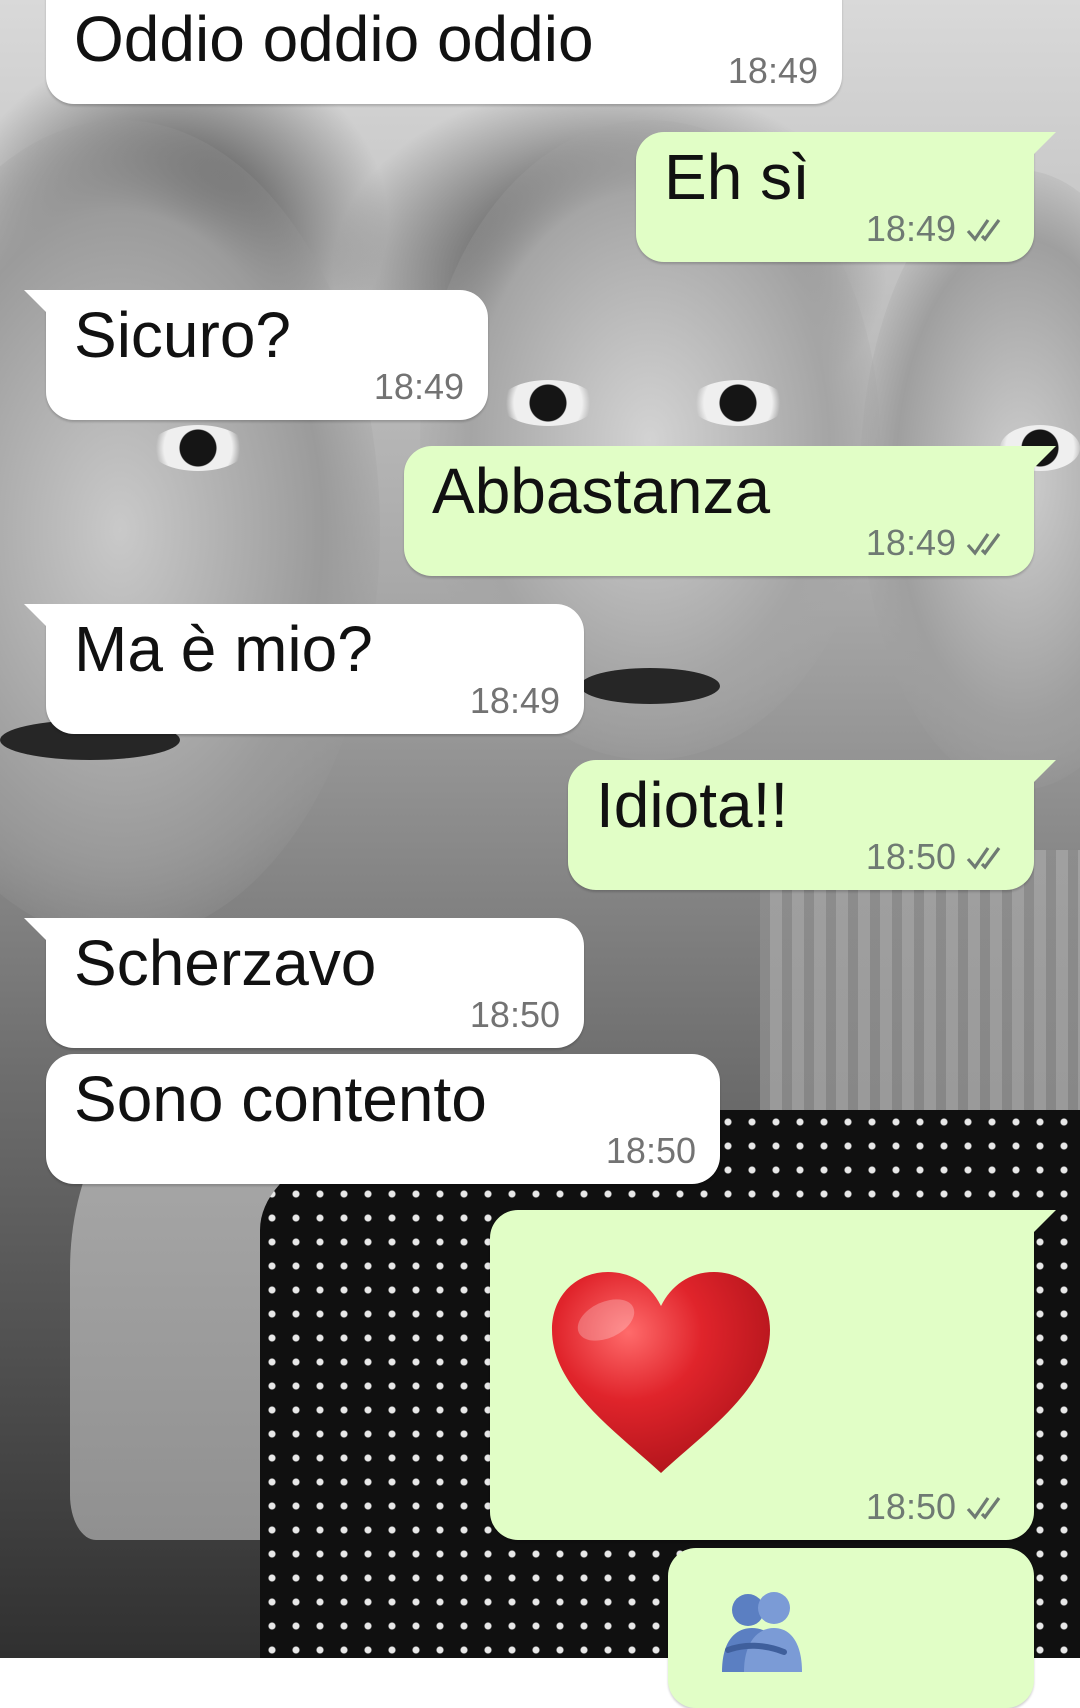 The height and width of the screenshot is (1708, 1080). Describe the element at coordinates (280, 1099) in the screenshot. I see `message-text: Sono contento` at that location.